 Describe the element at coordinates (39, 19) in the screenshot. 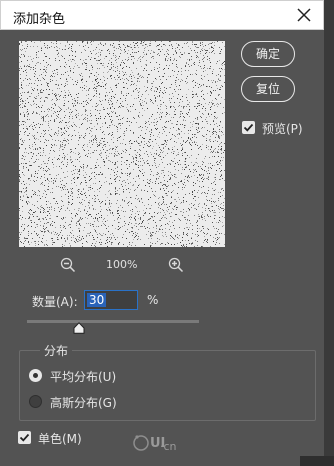

I see `dialog-title: 添加杂色` at that location.